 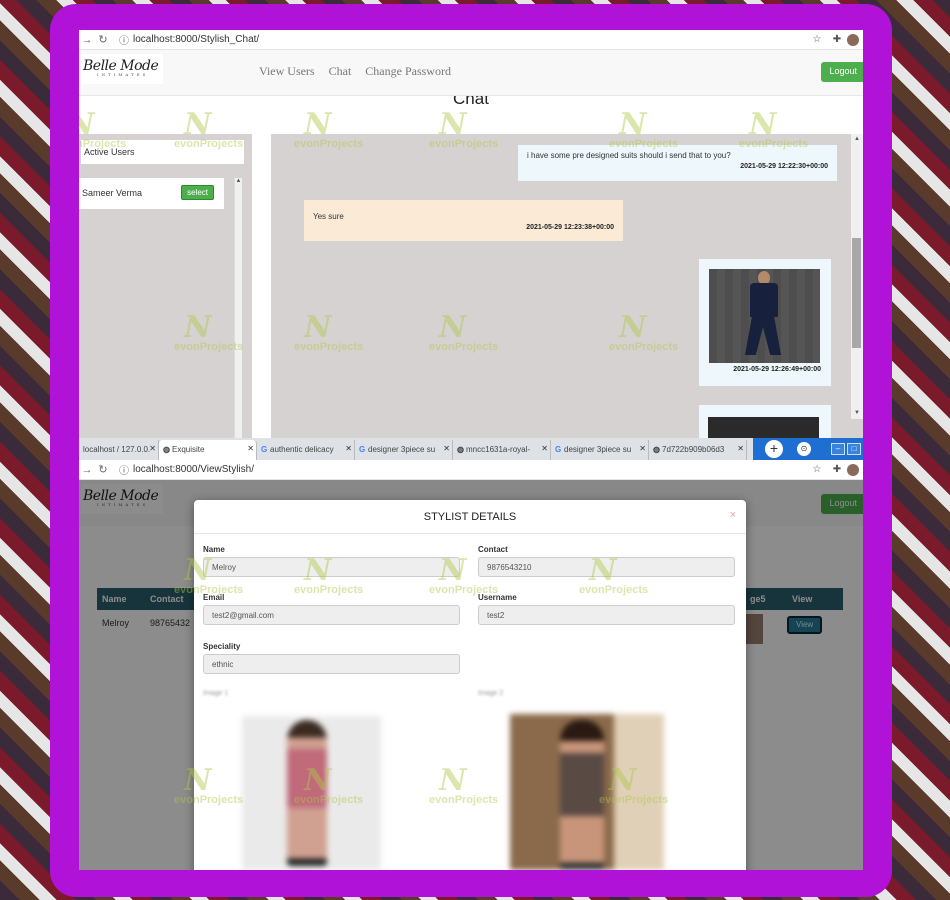 I want to click on message-incoming: Yes sure 2021-05-29 12:23:38+00:00, so click(x=463, y=220).